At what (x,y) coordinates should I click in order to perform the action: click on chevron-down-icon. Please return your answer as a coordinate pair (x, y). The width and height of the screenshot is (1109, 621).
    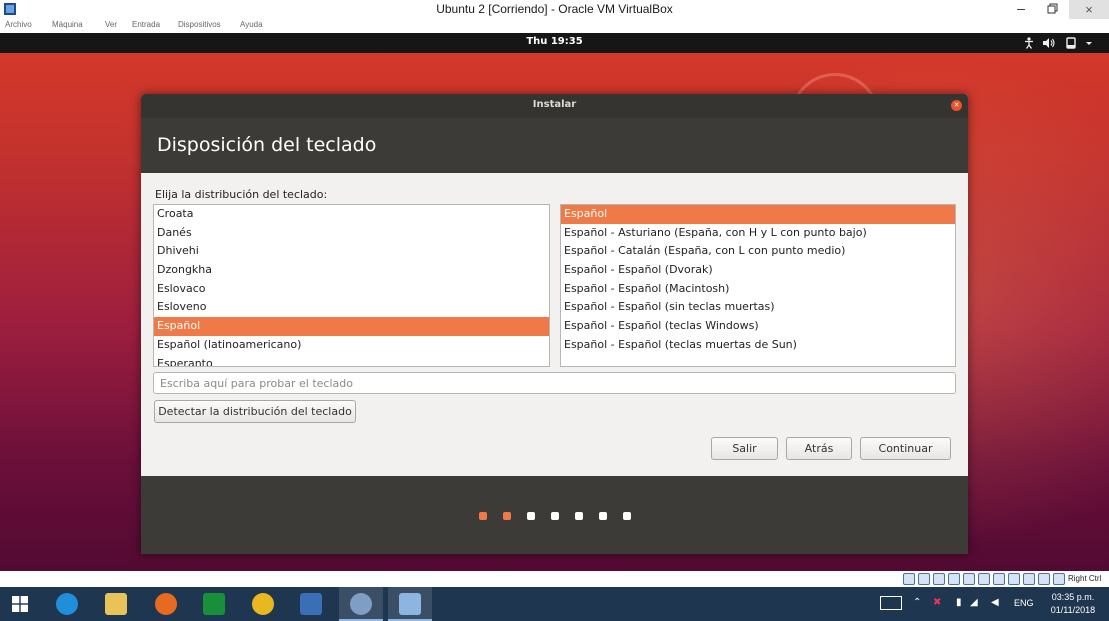
    Looking at the image, I should click on (1089, 43).